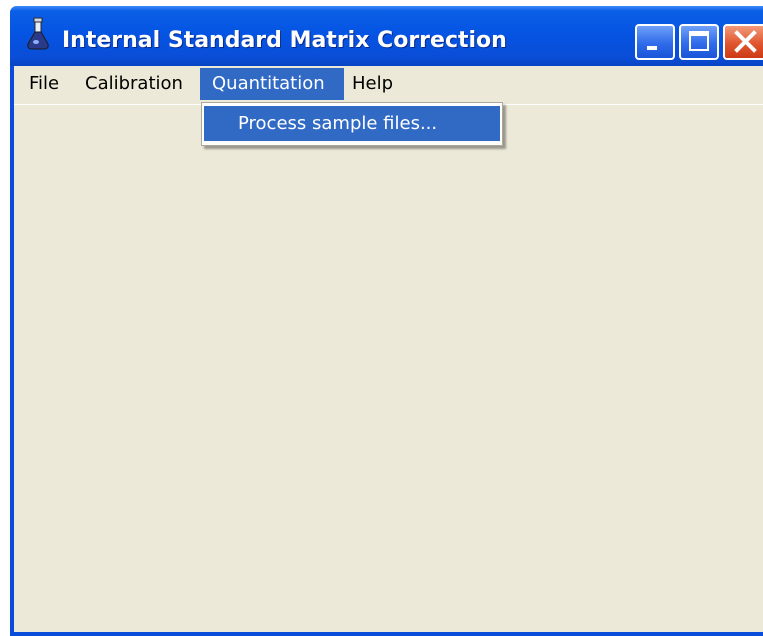  What do you see at coordinates (655, 42) in the screenshot?
I see `minimize-button` at bounding box center [655, 42].